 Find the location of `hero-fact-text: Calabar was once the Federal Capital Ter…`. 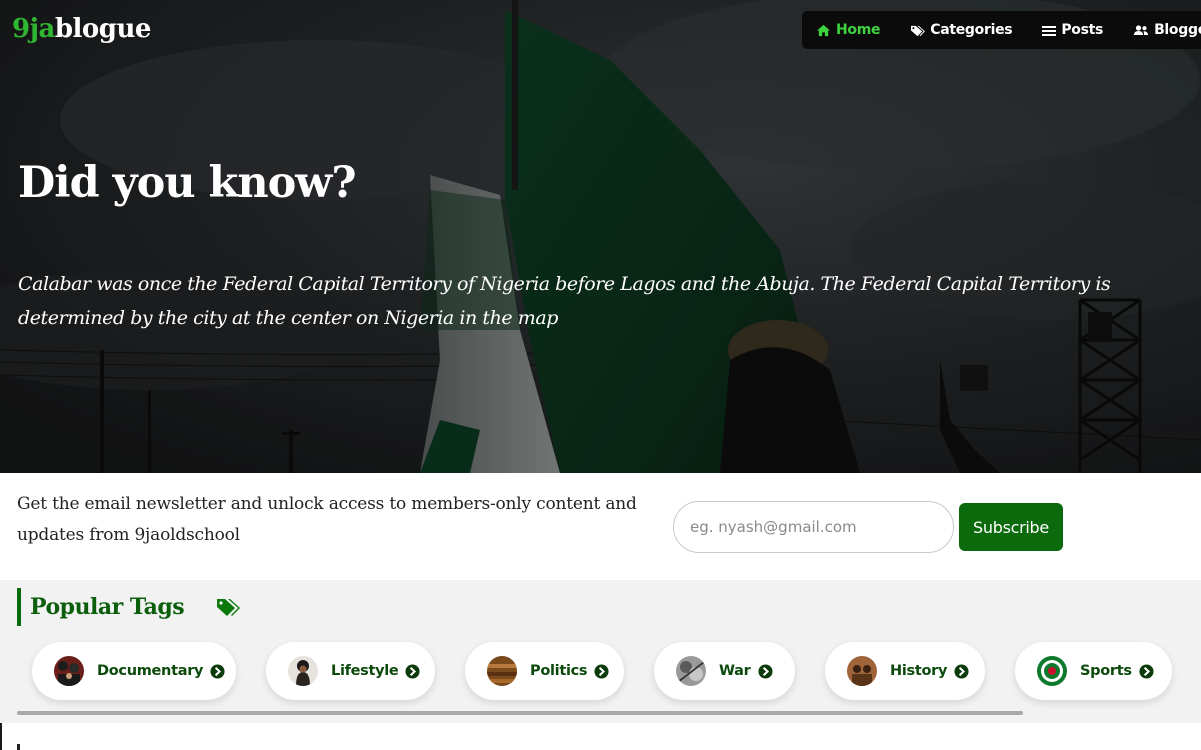

hero-fact-text: Calabar was once the Federal Capital Ter… is located at coordinates (564, 301).